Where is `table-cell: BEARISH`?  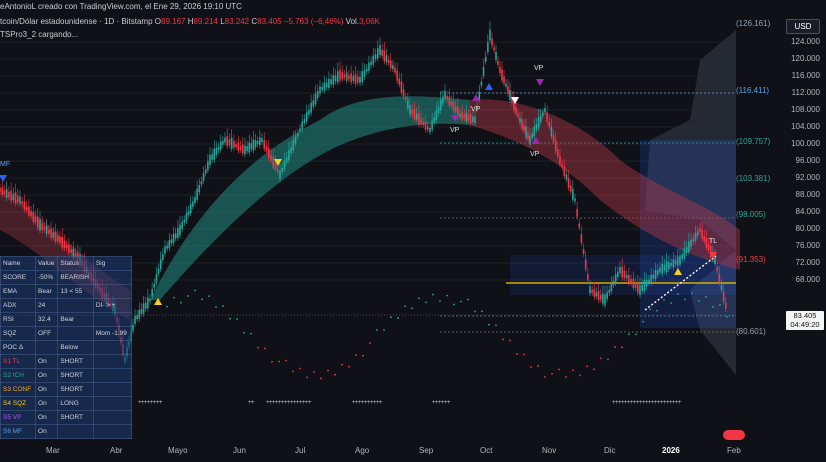
table-cell: BEARISH is located at coordinates (75, 277).